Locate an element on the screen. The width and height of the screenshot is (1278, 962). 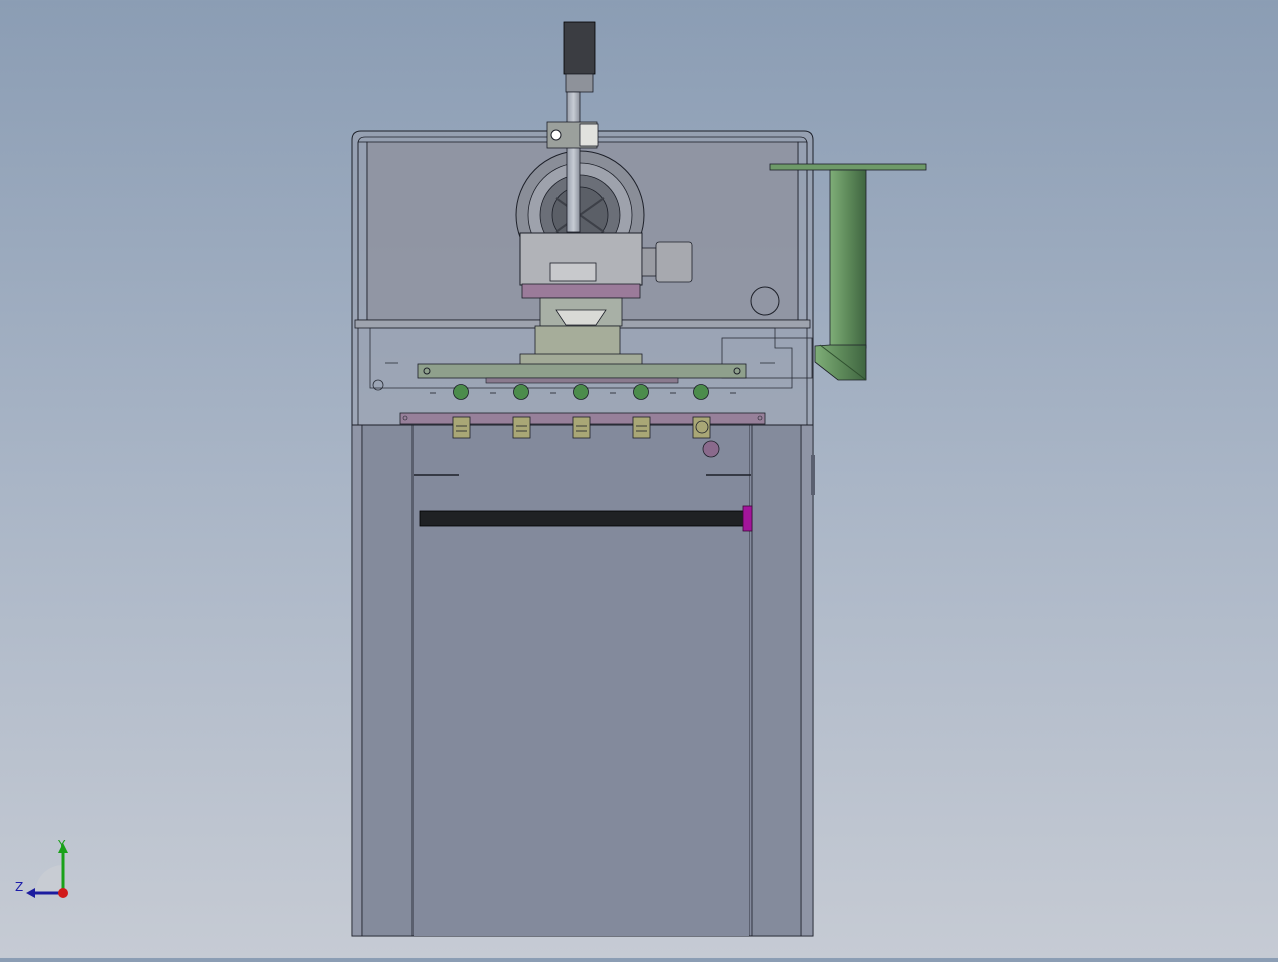
triad-y-label: Y is located at coordinates (62, 845).